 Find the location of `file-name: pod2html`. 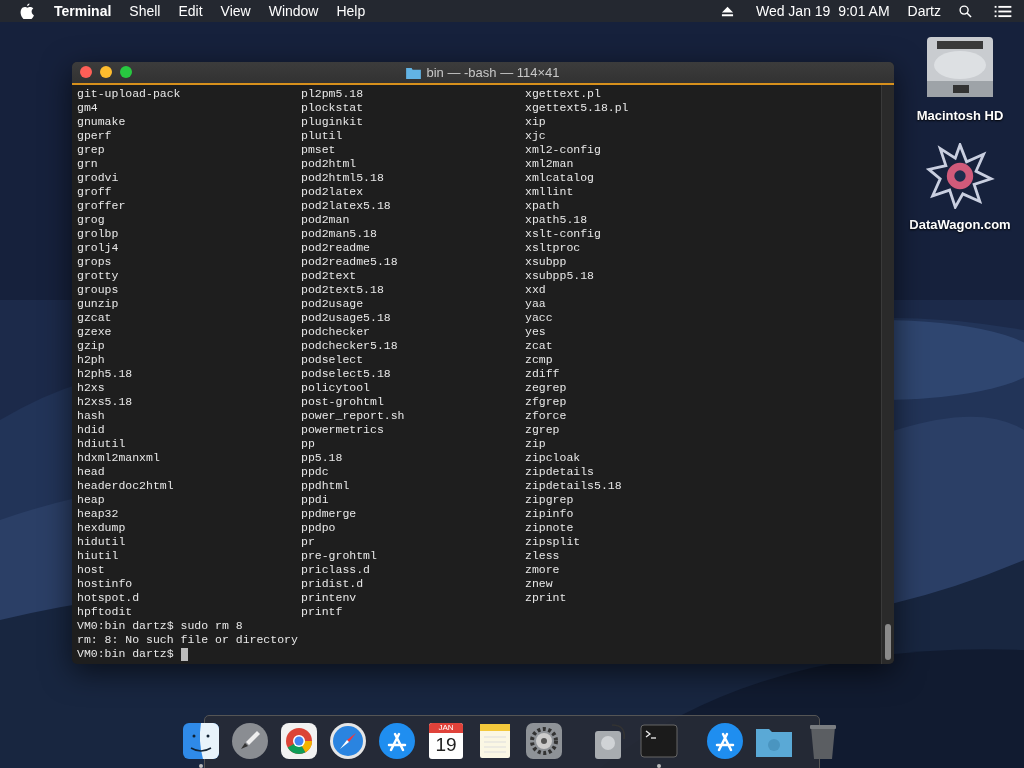

file-name: pod2html is located at coordinates (329, 164).